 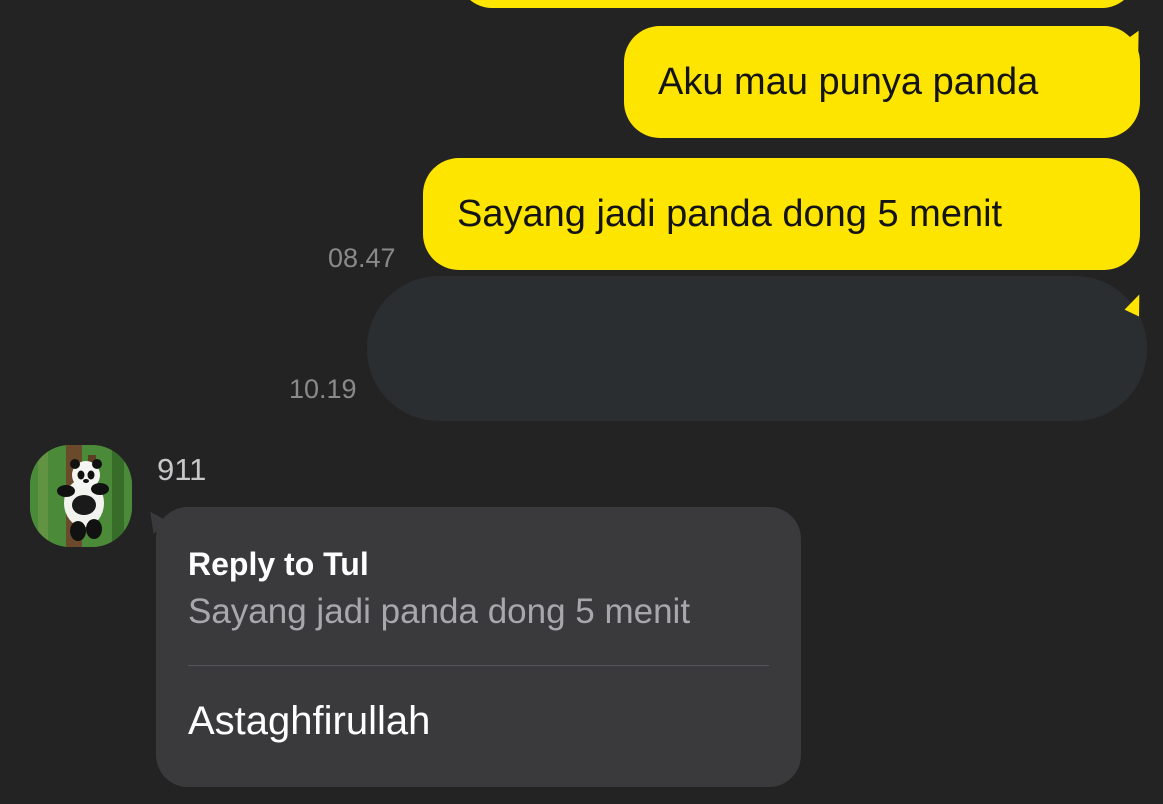 What do you see at coordinates (478, 612) in the screenshot?
I see `quoted-message: Sayang jadi panda dong 5 menit` at bounding box center [478, 612].